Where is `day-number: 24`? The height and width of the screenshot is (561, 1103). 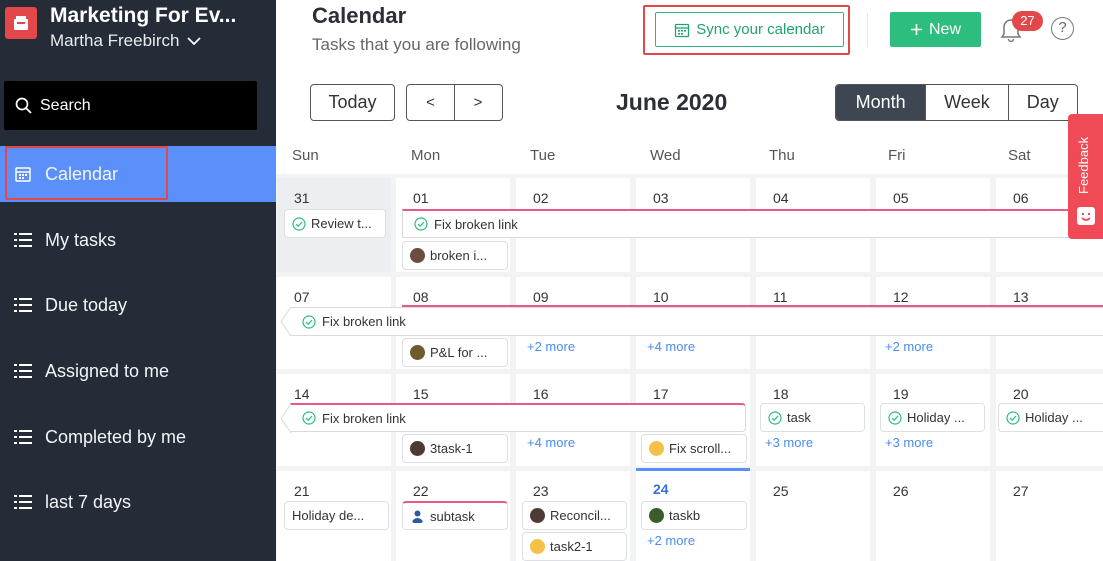 day-number: 24 is located at coordinates (661, 489).